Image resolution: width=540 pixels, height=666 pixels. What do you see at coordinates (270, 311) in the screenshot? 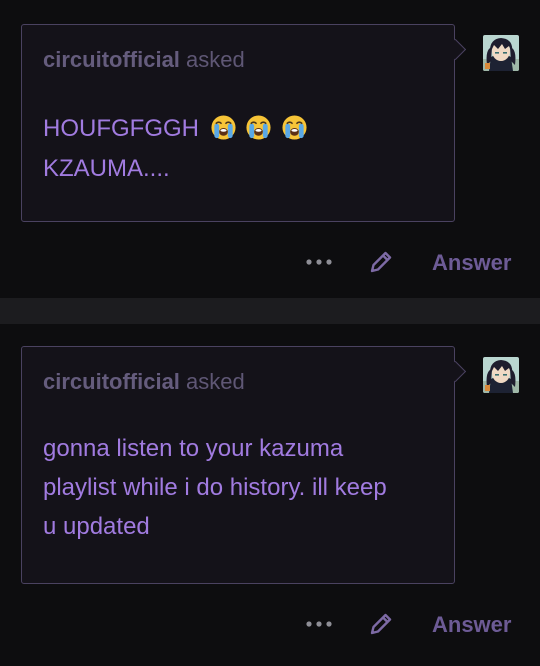
I see `post-separator` at bounding box center [270, 311].